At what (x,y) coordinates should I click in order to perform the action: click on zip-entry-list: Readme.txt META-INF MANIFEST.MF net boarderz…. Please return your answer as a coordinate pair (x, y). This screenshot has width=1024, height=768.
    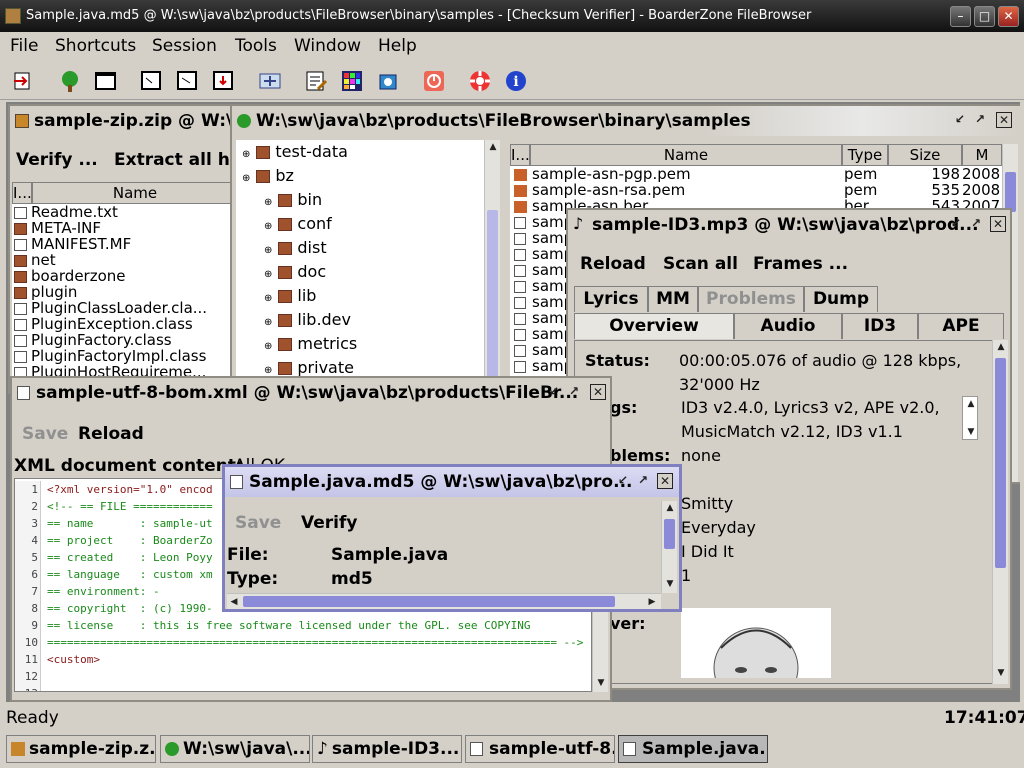
    Looking at the image, I should click on (124, 298).